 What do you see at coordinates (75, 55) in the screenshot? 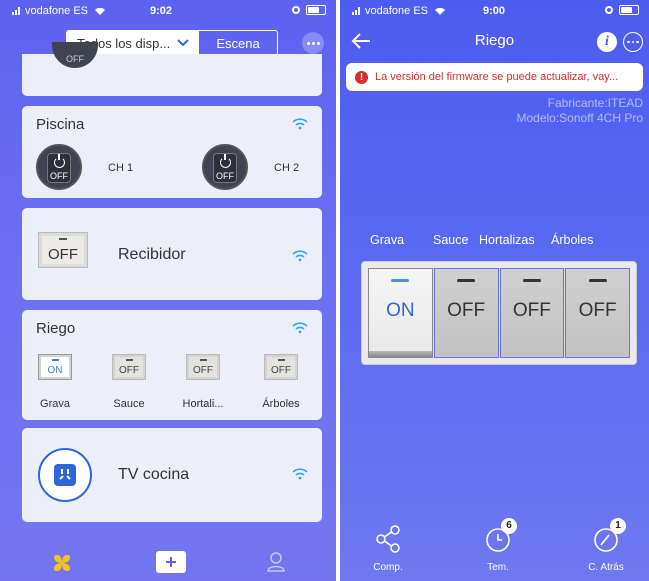
I see `power-button-partial: OFF` at bounding box center [75, 55].